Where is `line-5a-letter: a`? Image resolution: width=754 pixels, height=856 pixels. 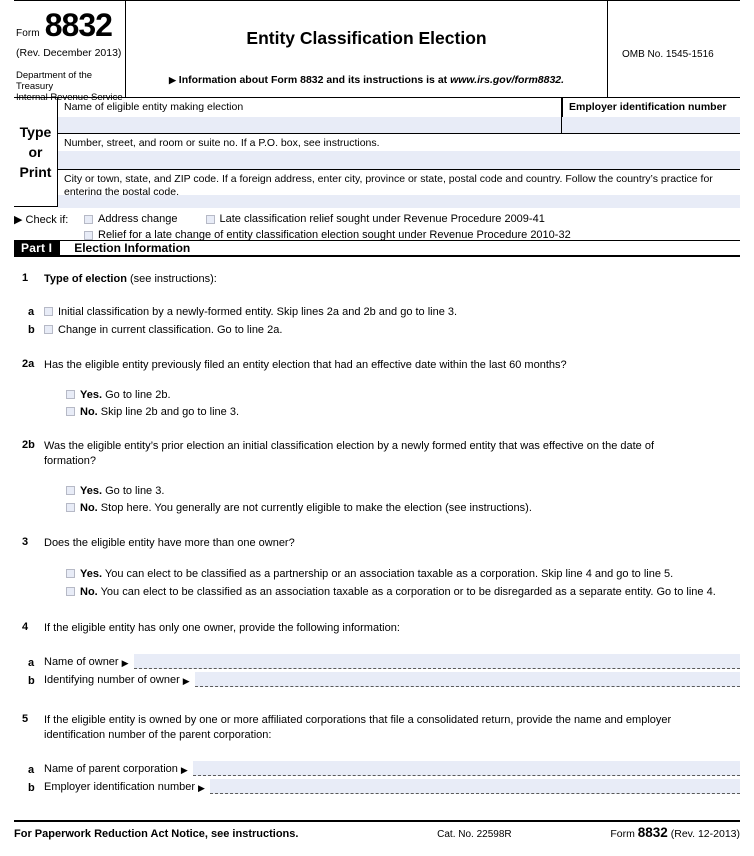 line-5a-letter: a is located at coordinates (31, 770).